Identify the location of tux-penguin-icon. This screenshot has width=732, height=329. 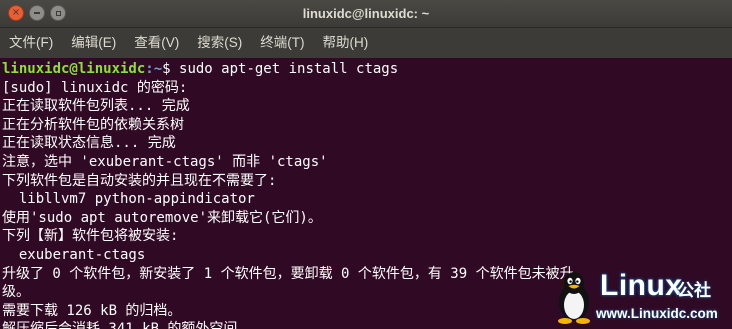
(574, 298).